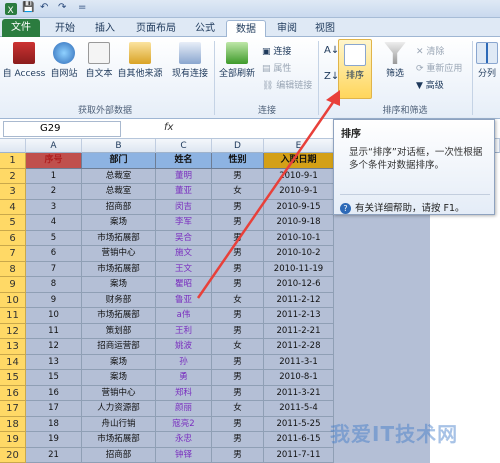 The height and width of the screenshot is (463, 500). Describe the element at coordinates (351, 134) in the screenshot. I see `tooltip-title: 排序` at that location.